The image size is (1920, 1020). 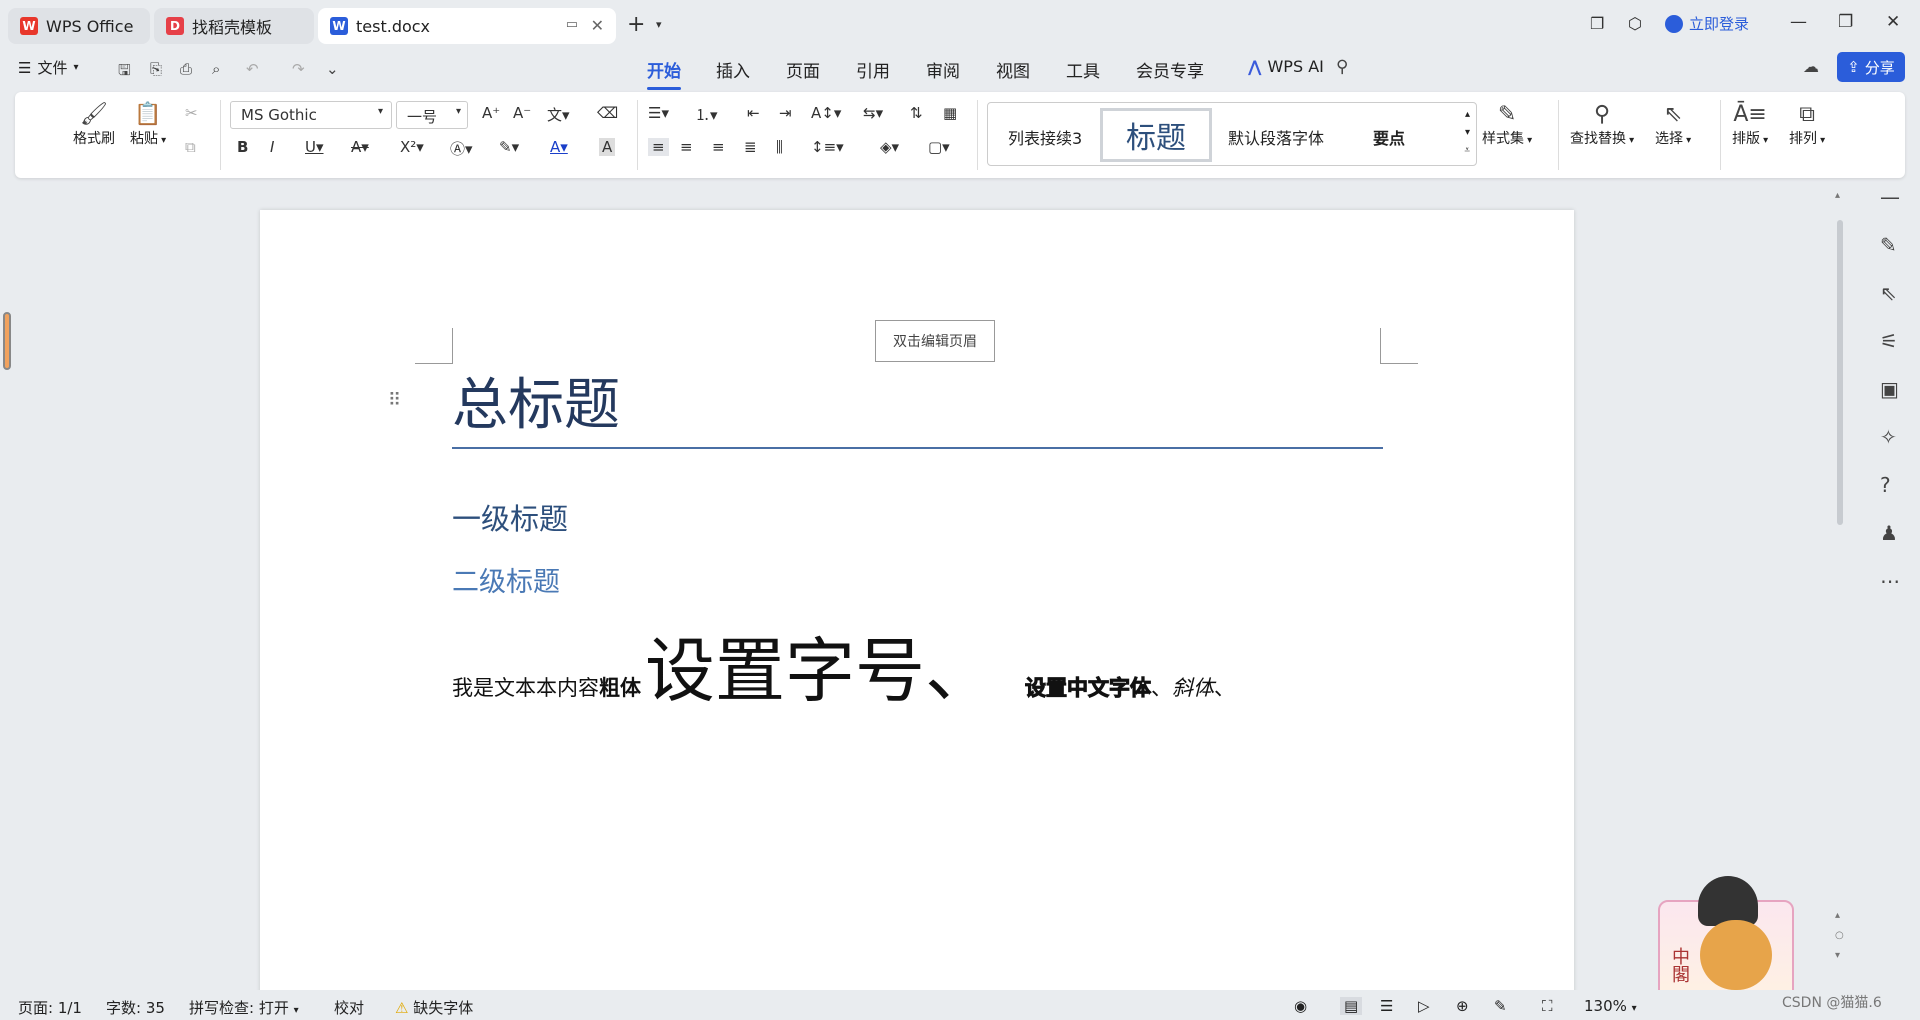 I want to click on copy-icon: ⧉, so click(x=190, y=147).